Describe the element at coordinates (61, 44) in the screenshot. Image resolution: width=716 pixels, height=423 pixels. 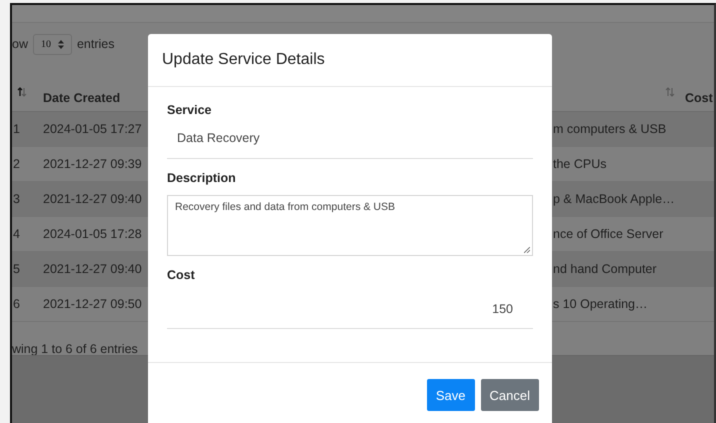
I see `updown-icon` at that location.